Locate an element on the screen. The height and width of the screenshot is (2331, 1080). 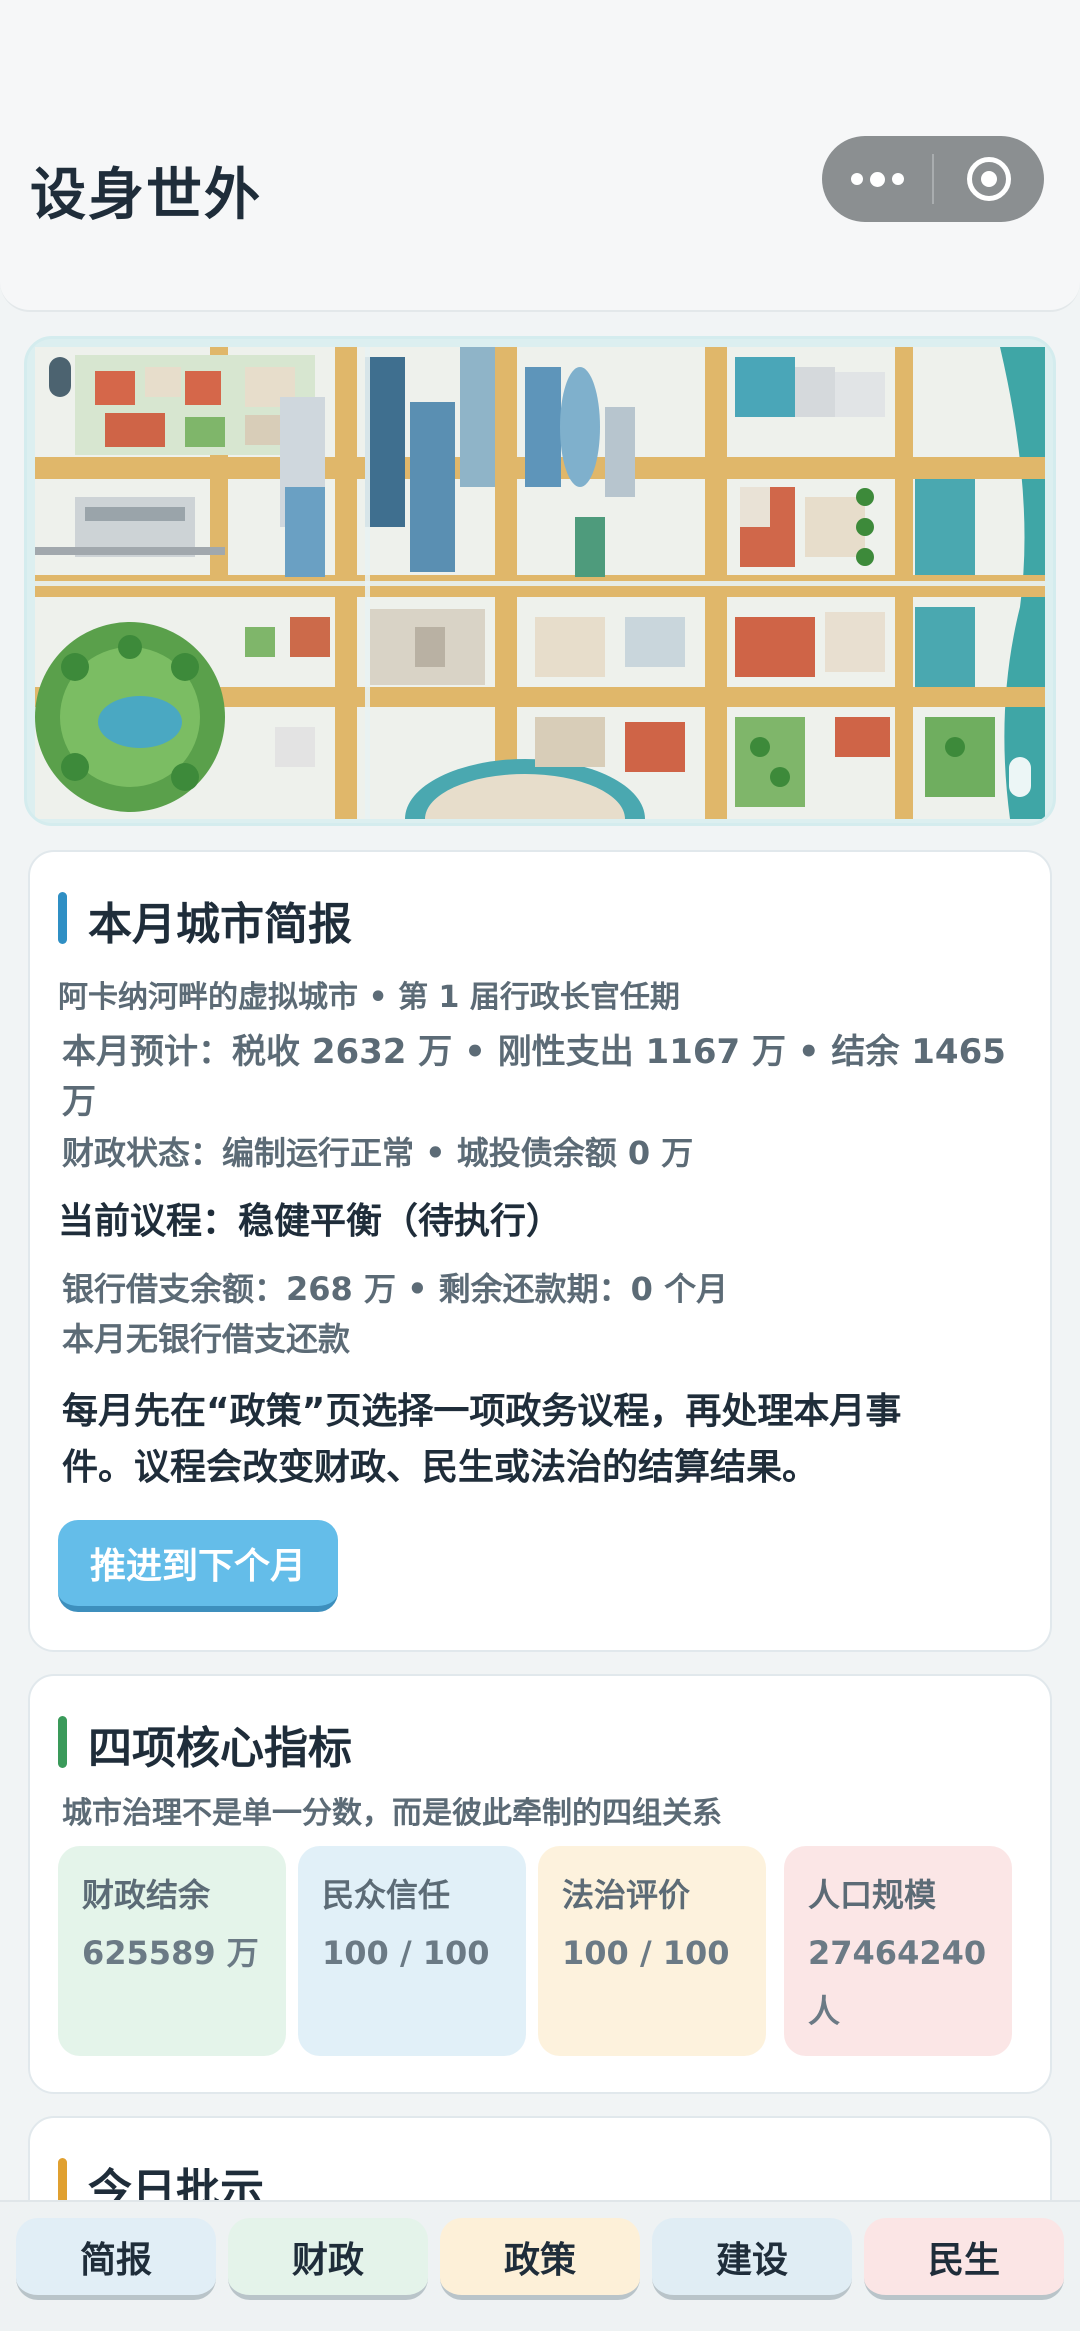
tab-finance: 财政 is located at coordinates (328, 2259).